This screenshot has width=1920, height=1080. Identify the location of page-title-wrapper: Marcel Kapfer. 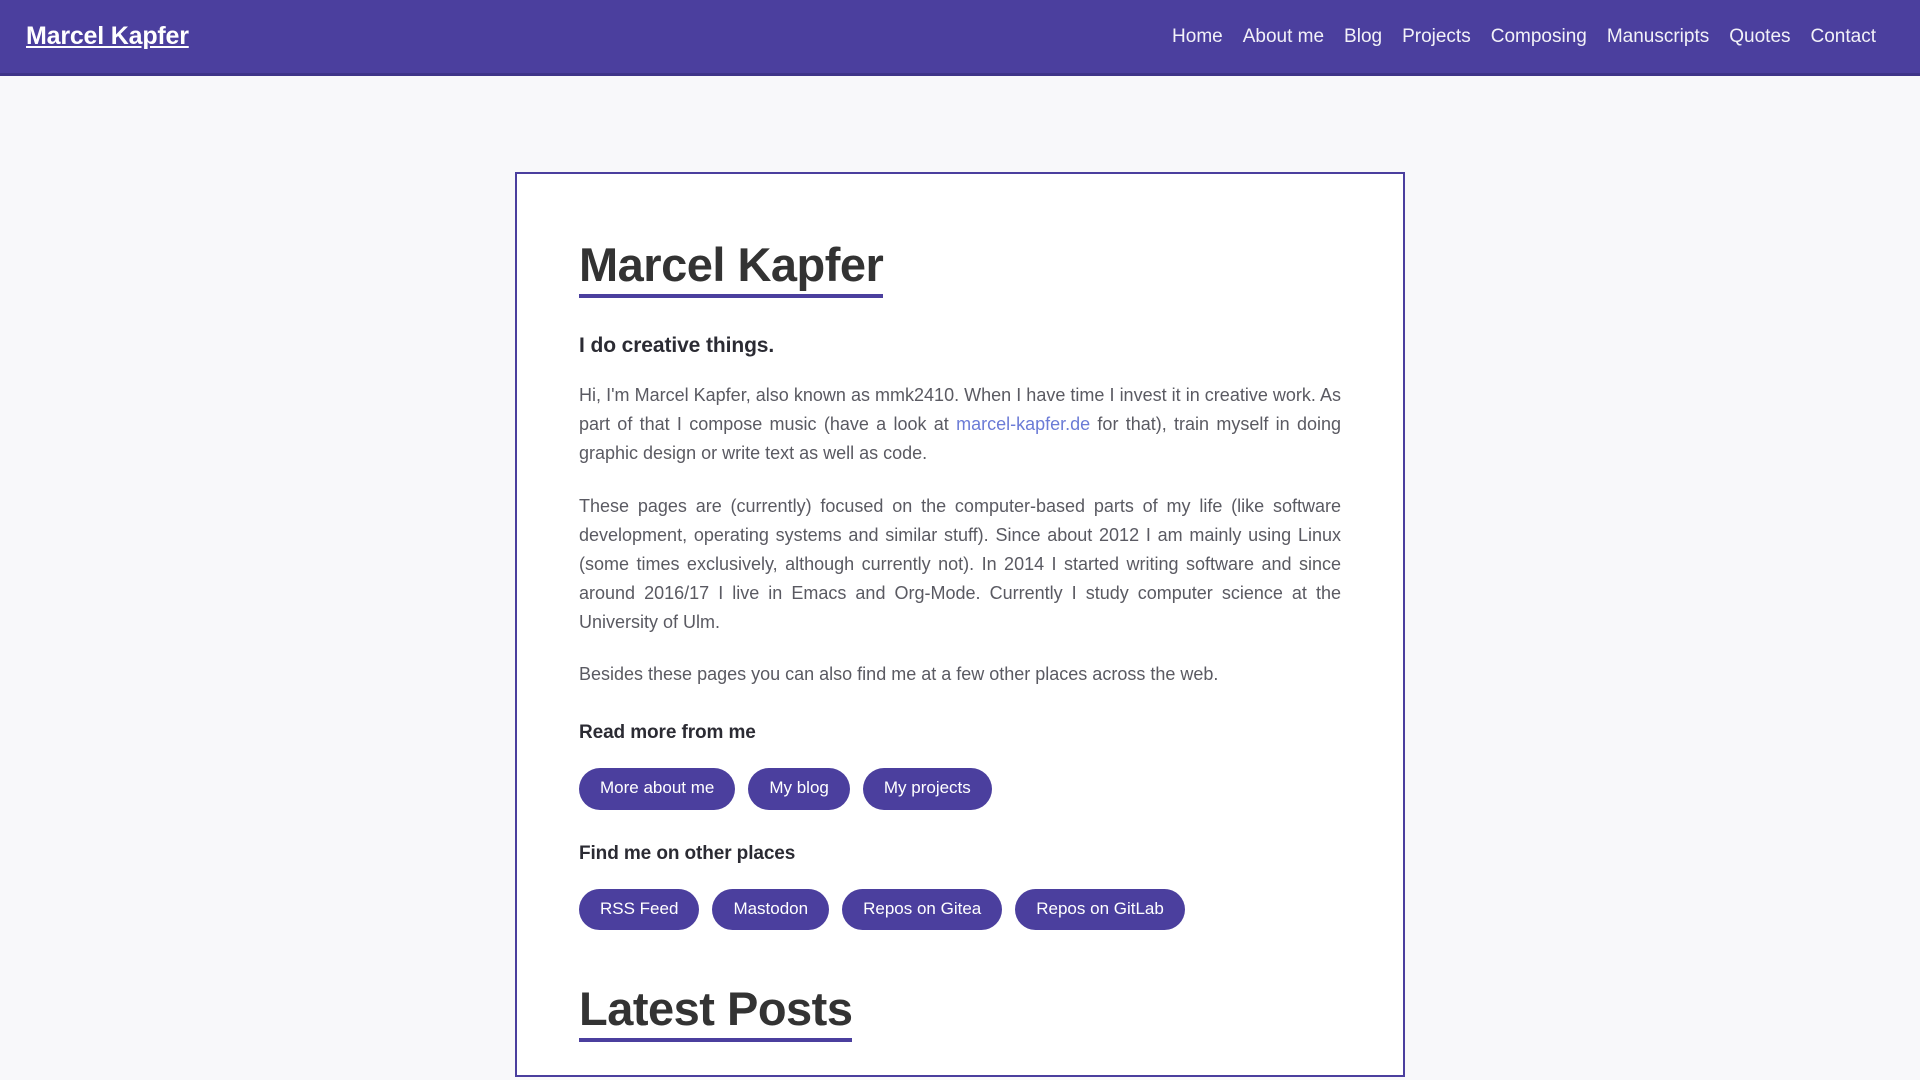
(960, 264).